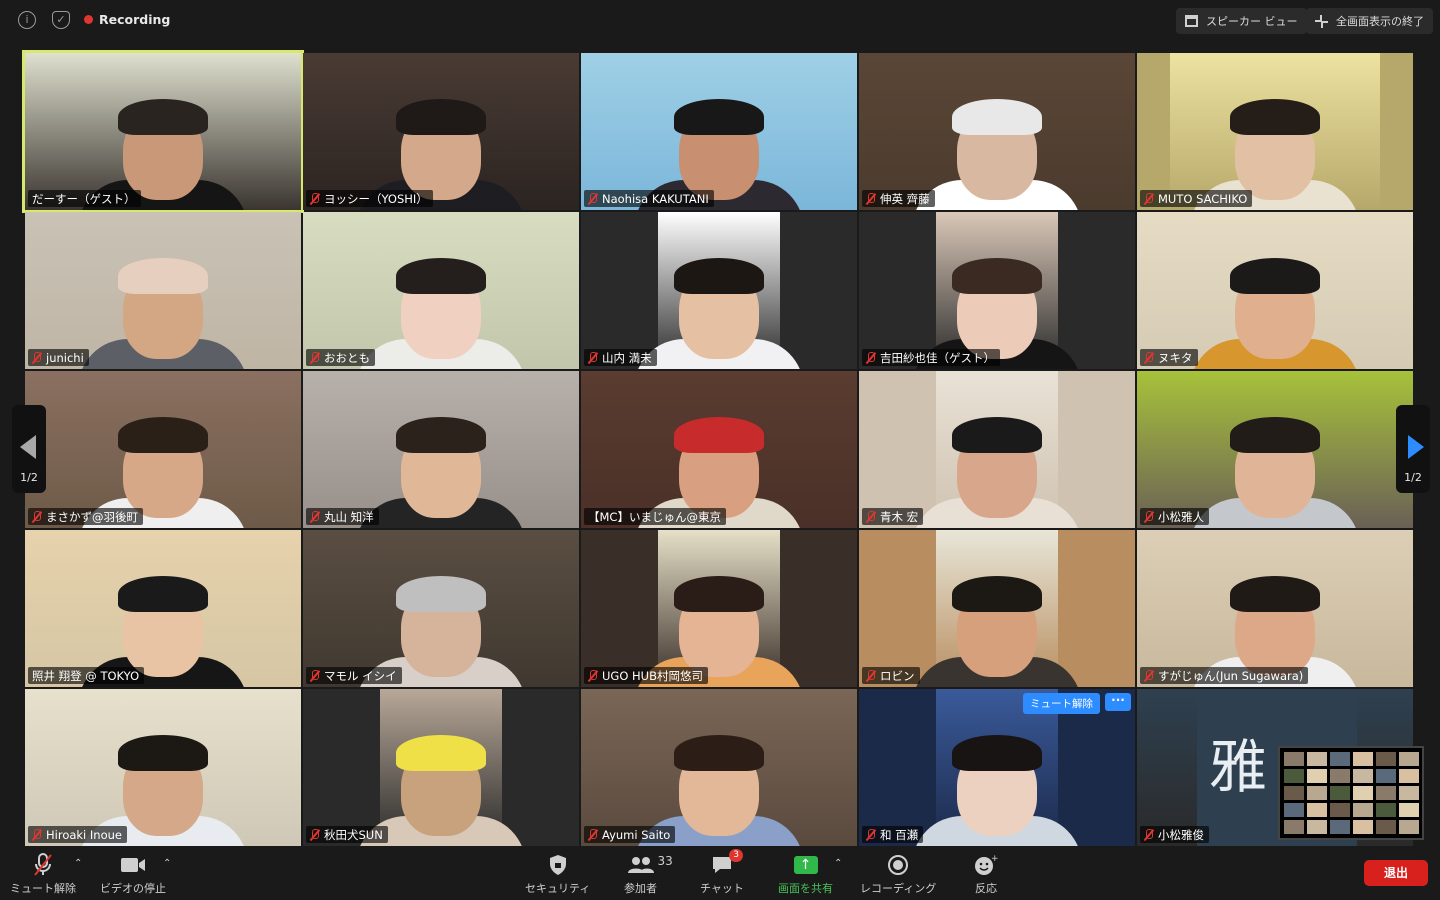  I want to click on previous-page-button: 1/2, so click(29, 449).